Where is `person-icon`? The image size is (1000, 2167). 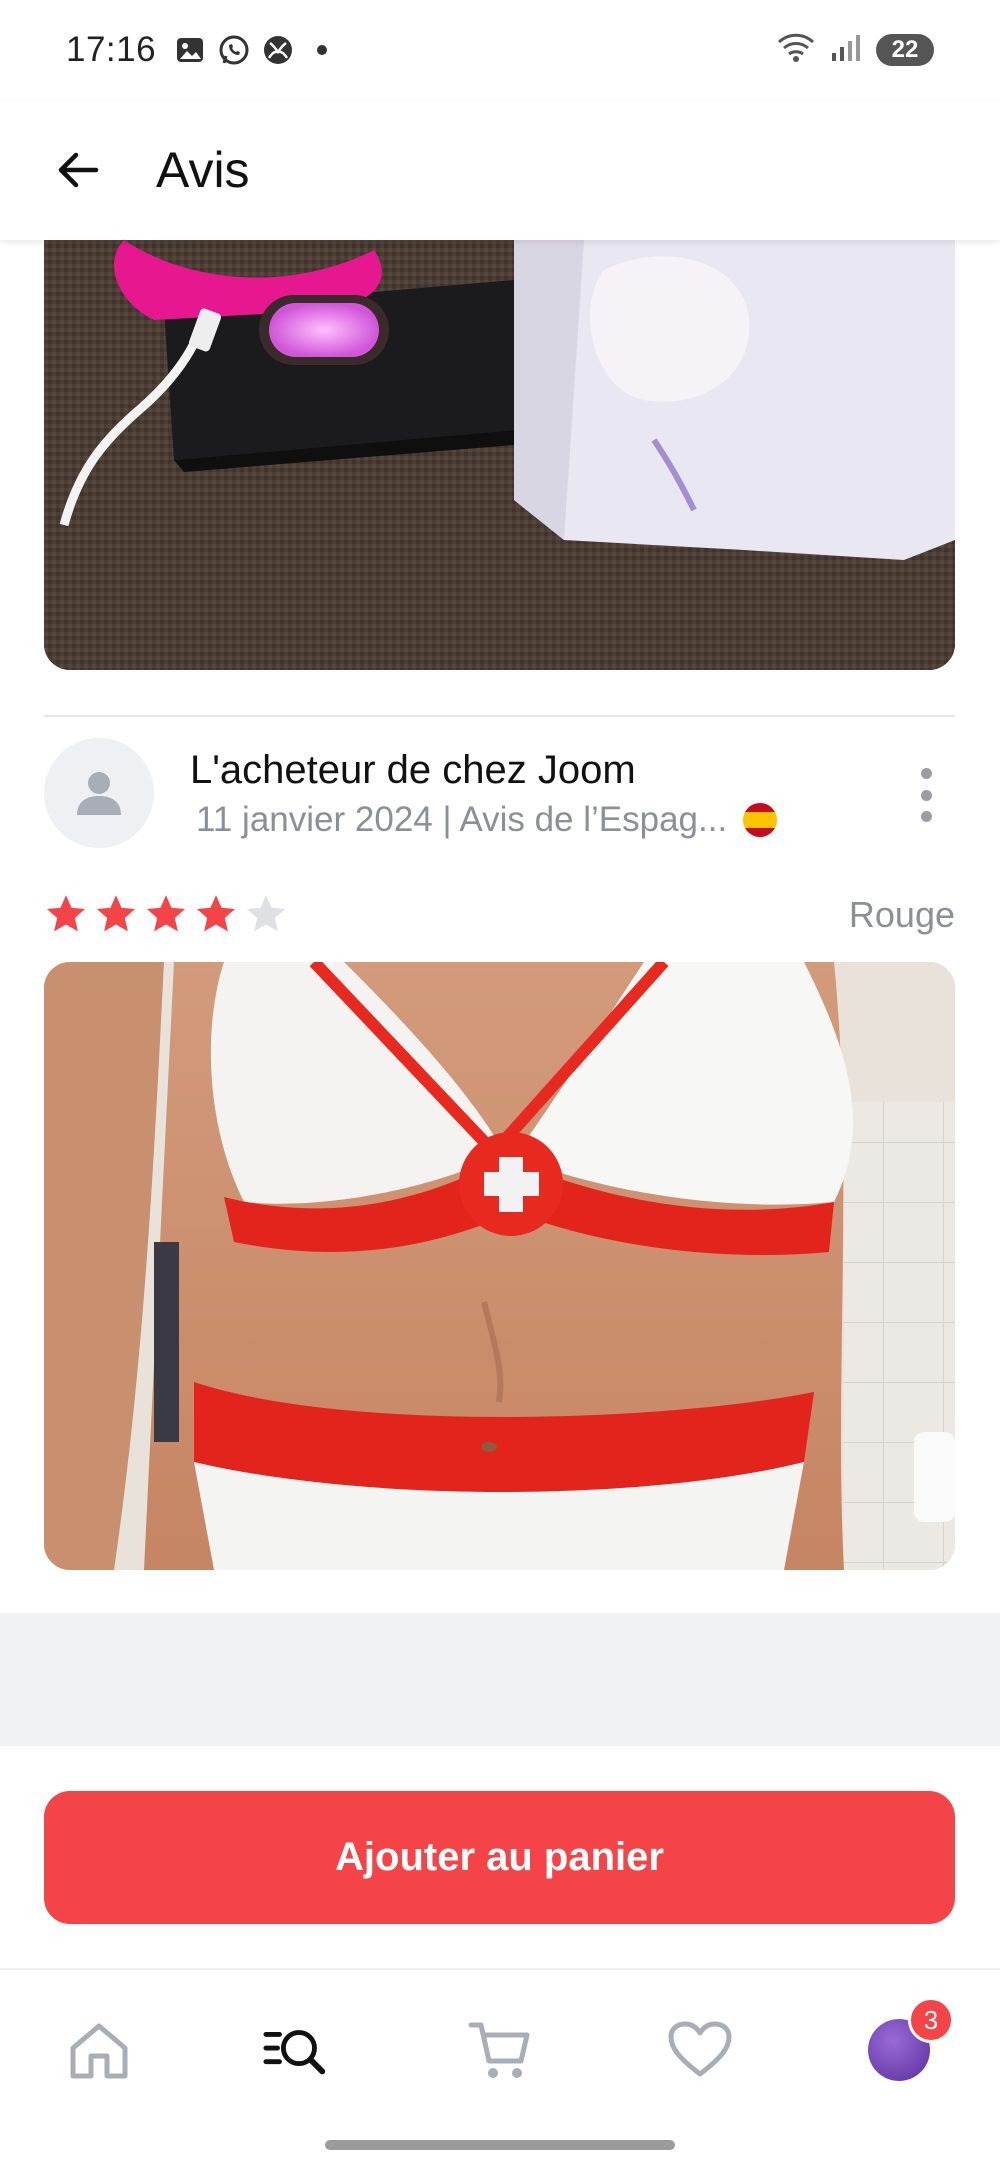
person-icon is located at coordinates (99, 793).